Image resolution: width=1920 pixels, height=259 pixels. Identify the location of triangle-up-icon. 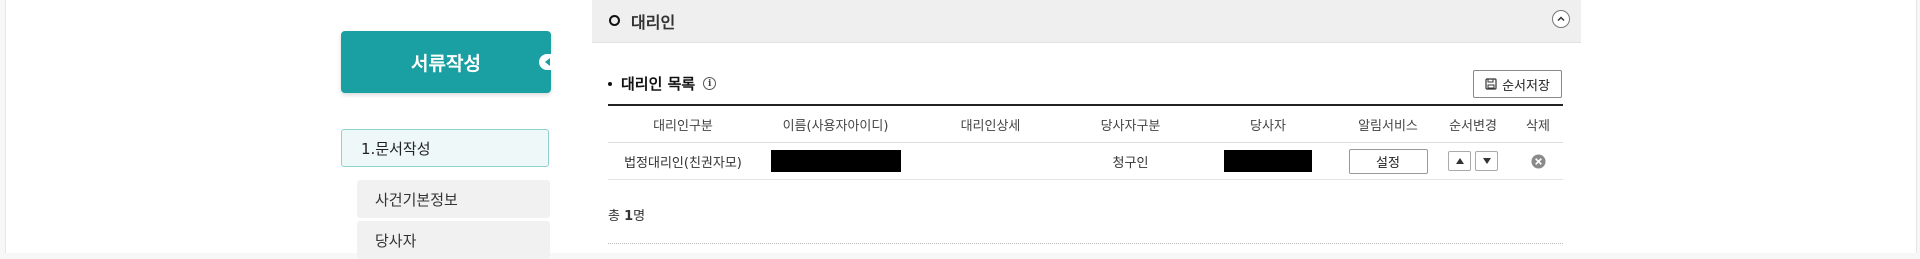
(1459, 161).